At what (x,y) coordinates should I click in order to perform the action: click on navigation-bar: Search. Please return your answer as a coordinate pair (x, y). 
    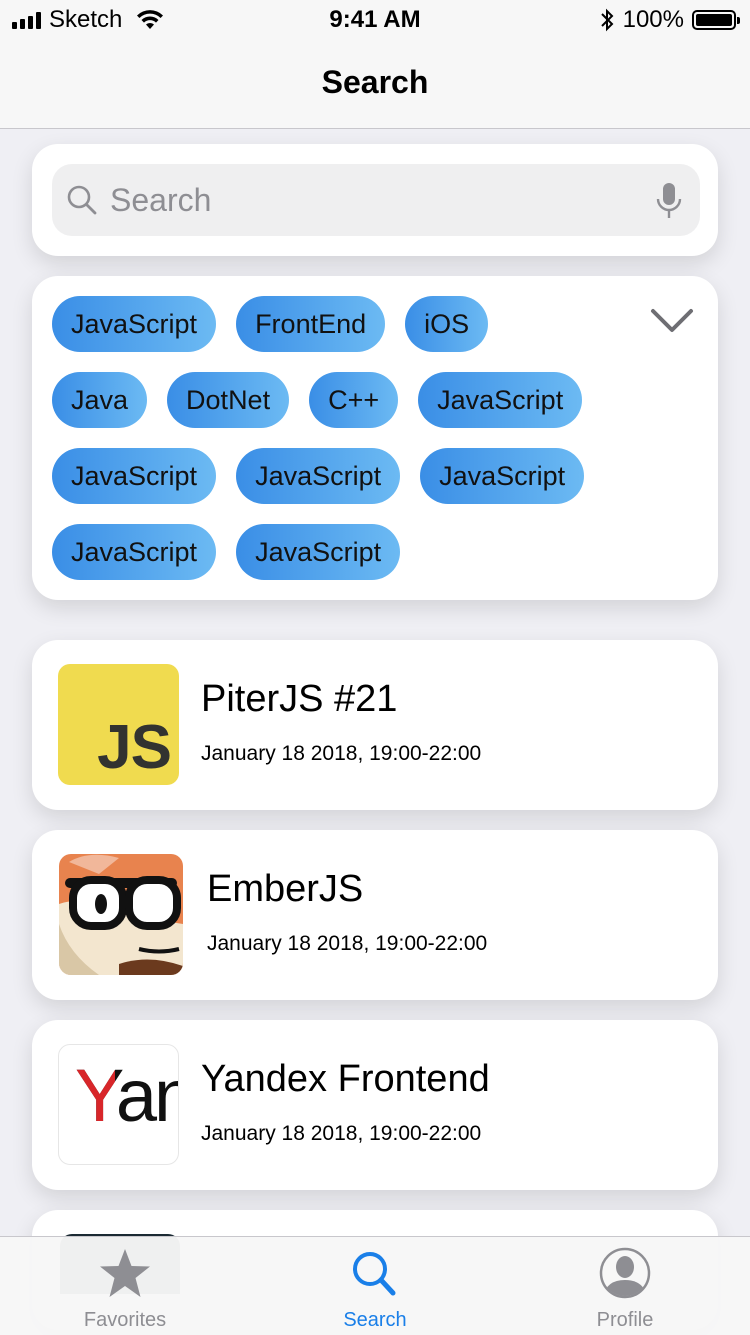
    Looking at the image, I should click on (375, 84).